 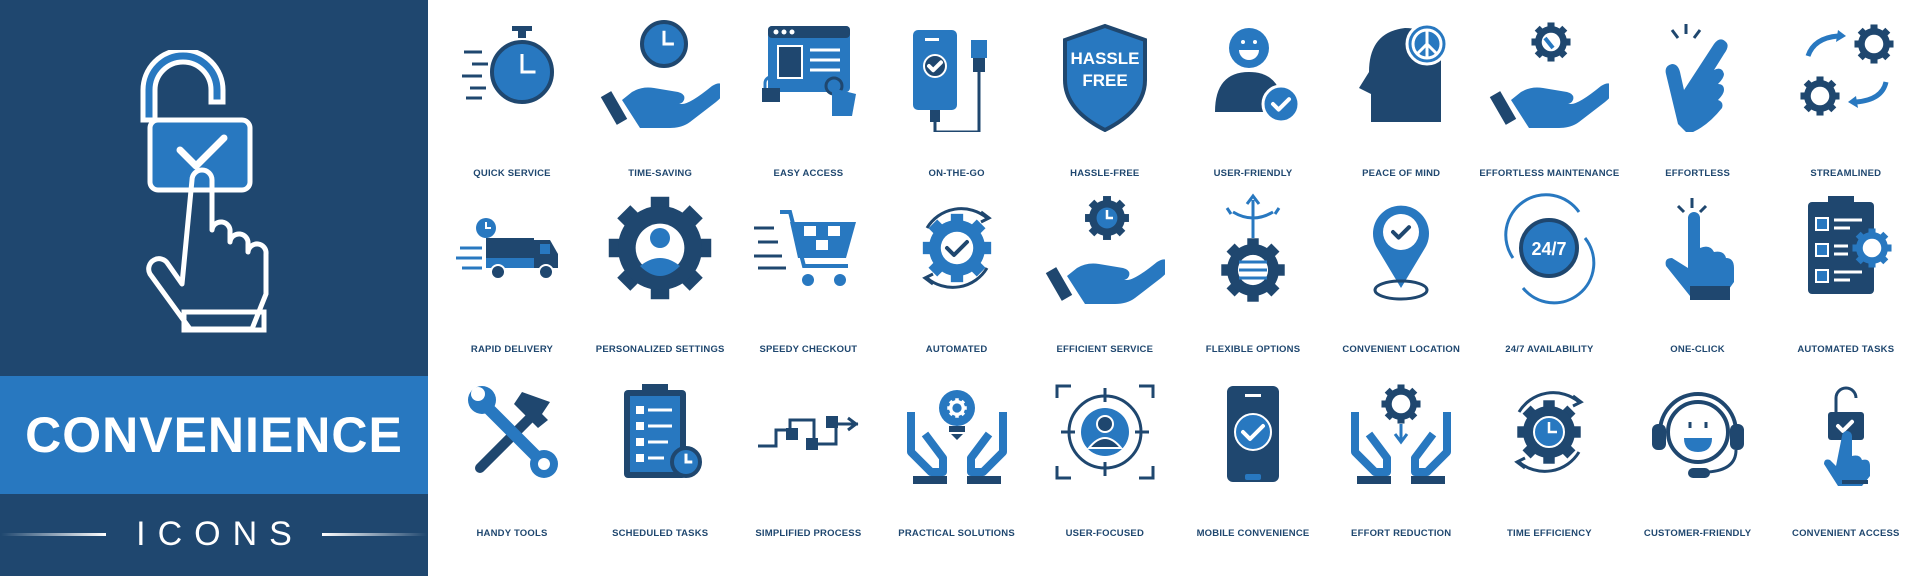 I want to click on icon-label: USER-FOCUSED, so click(x=1104, y=533).